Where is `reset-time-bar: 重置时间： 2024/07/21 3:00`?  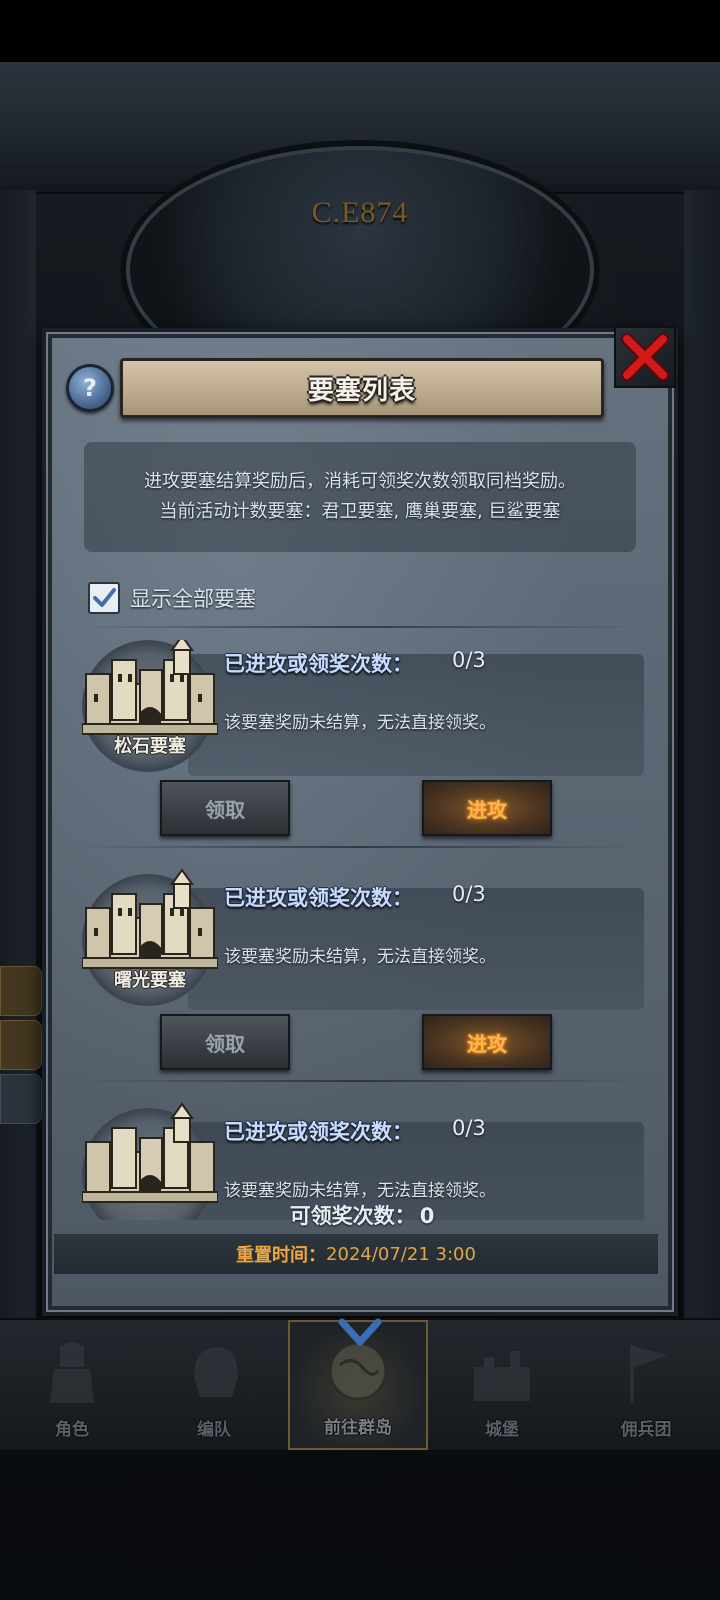 reset-time-bar: 重置时间： 2024/07/21 3:00 is located at coordinates (356, 1254).